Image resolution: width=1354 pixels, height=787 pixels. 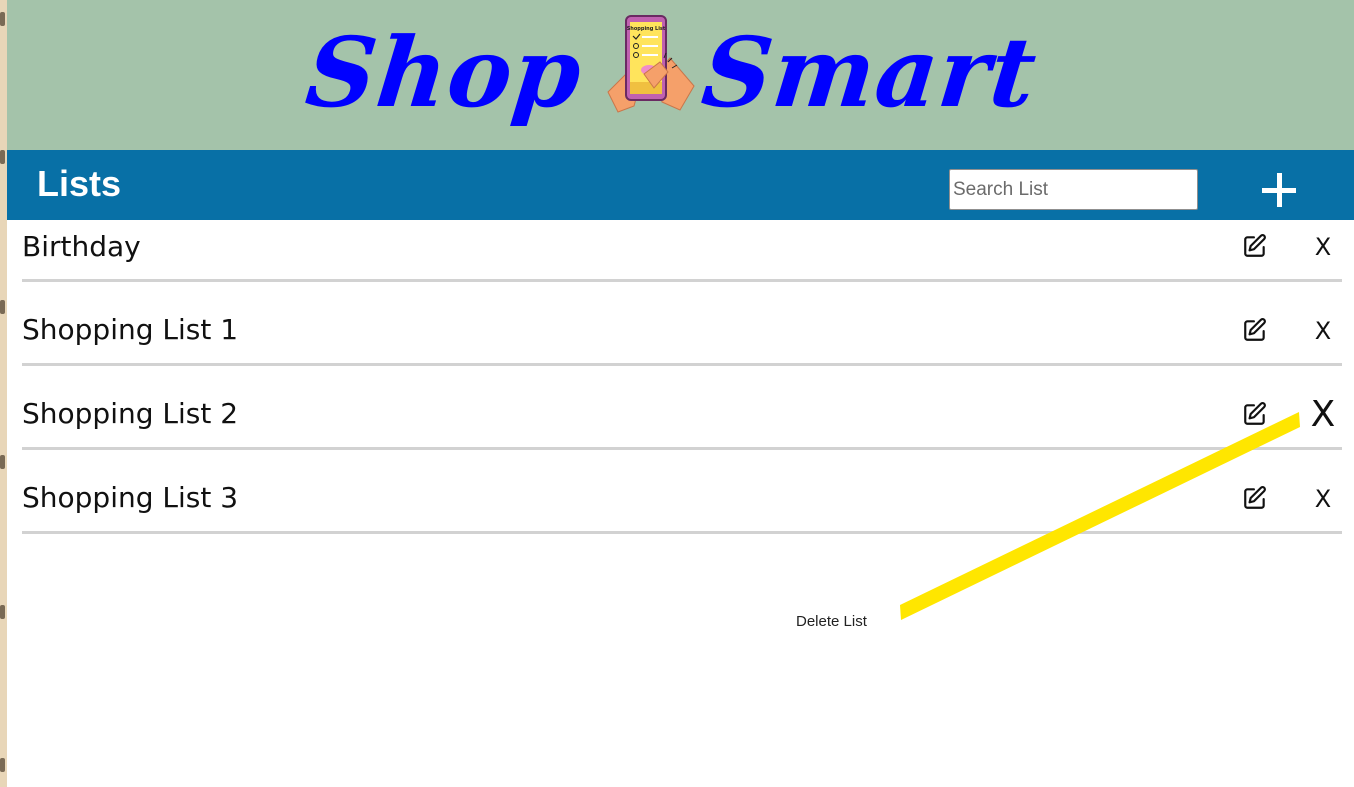 I want to click on list-item: Shopping List 2 X, so click(x=682, y=408).